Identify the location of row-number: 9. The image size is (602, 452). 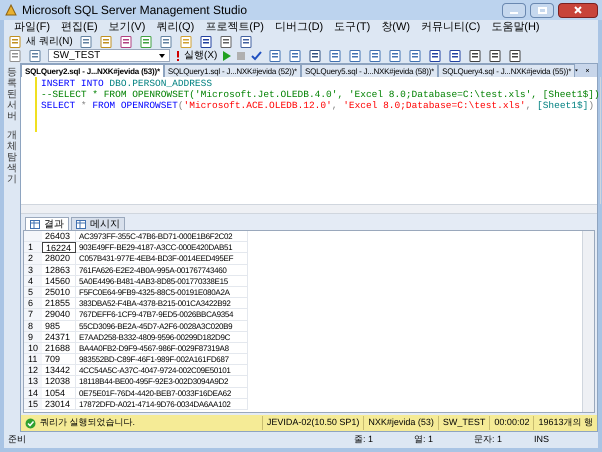
(33, 337).